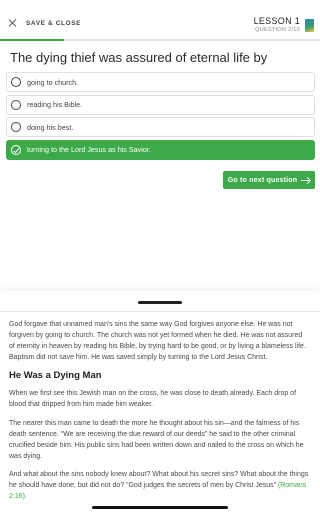 This screenshot has height=512, width=320. Describe the element at coordinates (309, 25) in the screenshot. I see `book-cover-icon` at that location.